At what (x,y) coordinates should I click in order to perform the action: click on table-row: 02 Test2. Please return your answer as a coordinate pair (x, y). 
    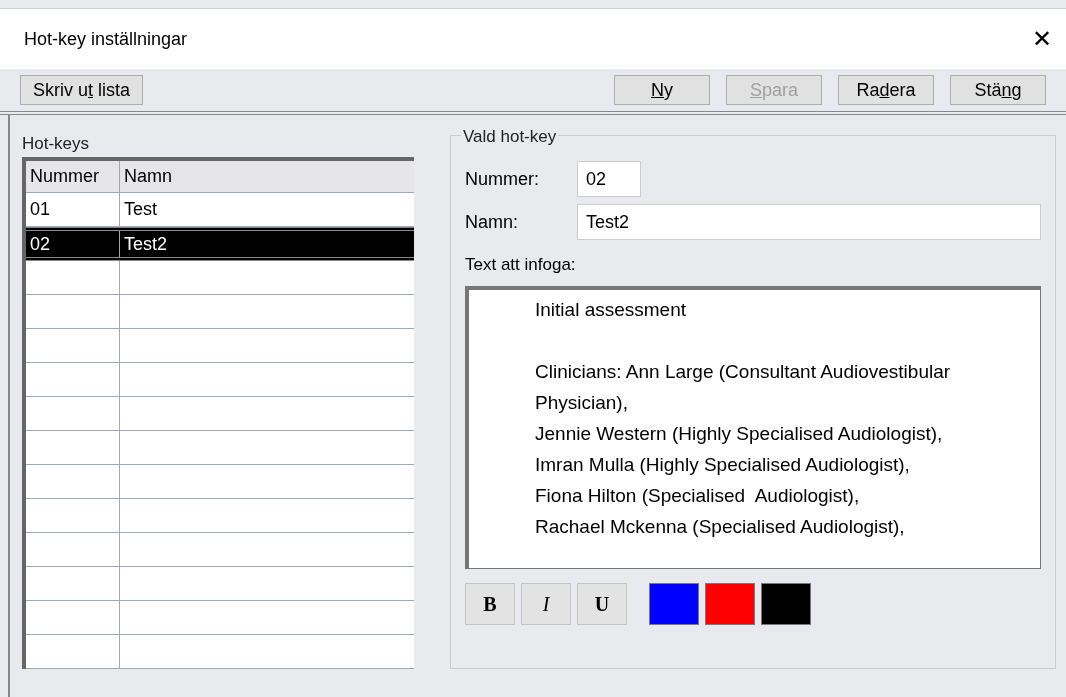
    Looking at the image, I should click on (220, 244).